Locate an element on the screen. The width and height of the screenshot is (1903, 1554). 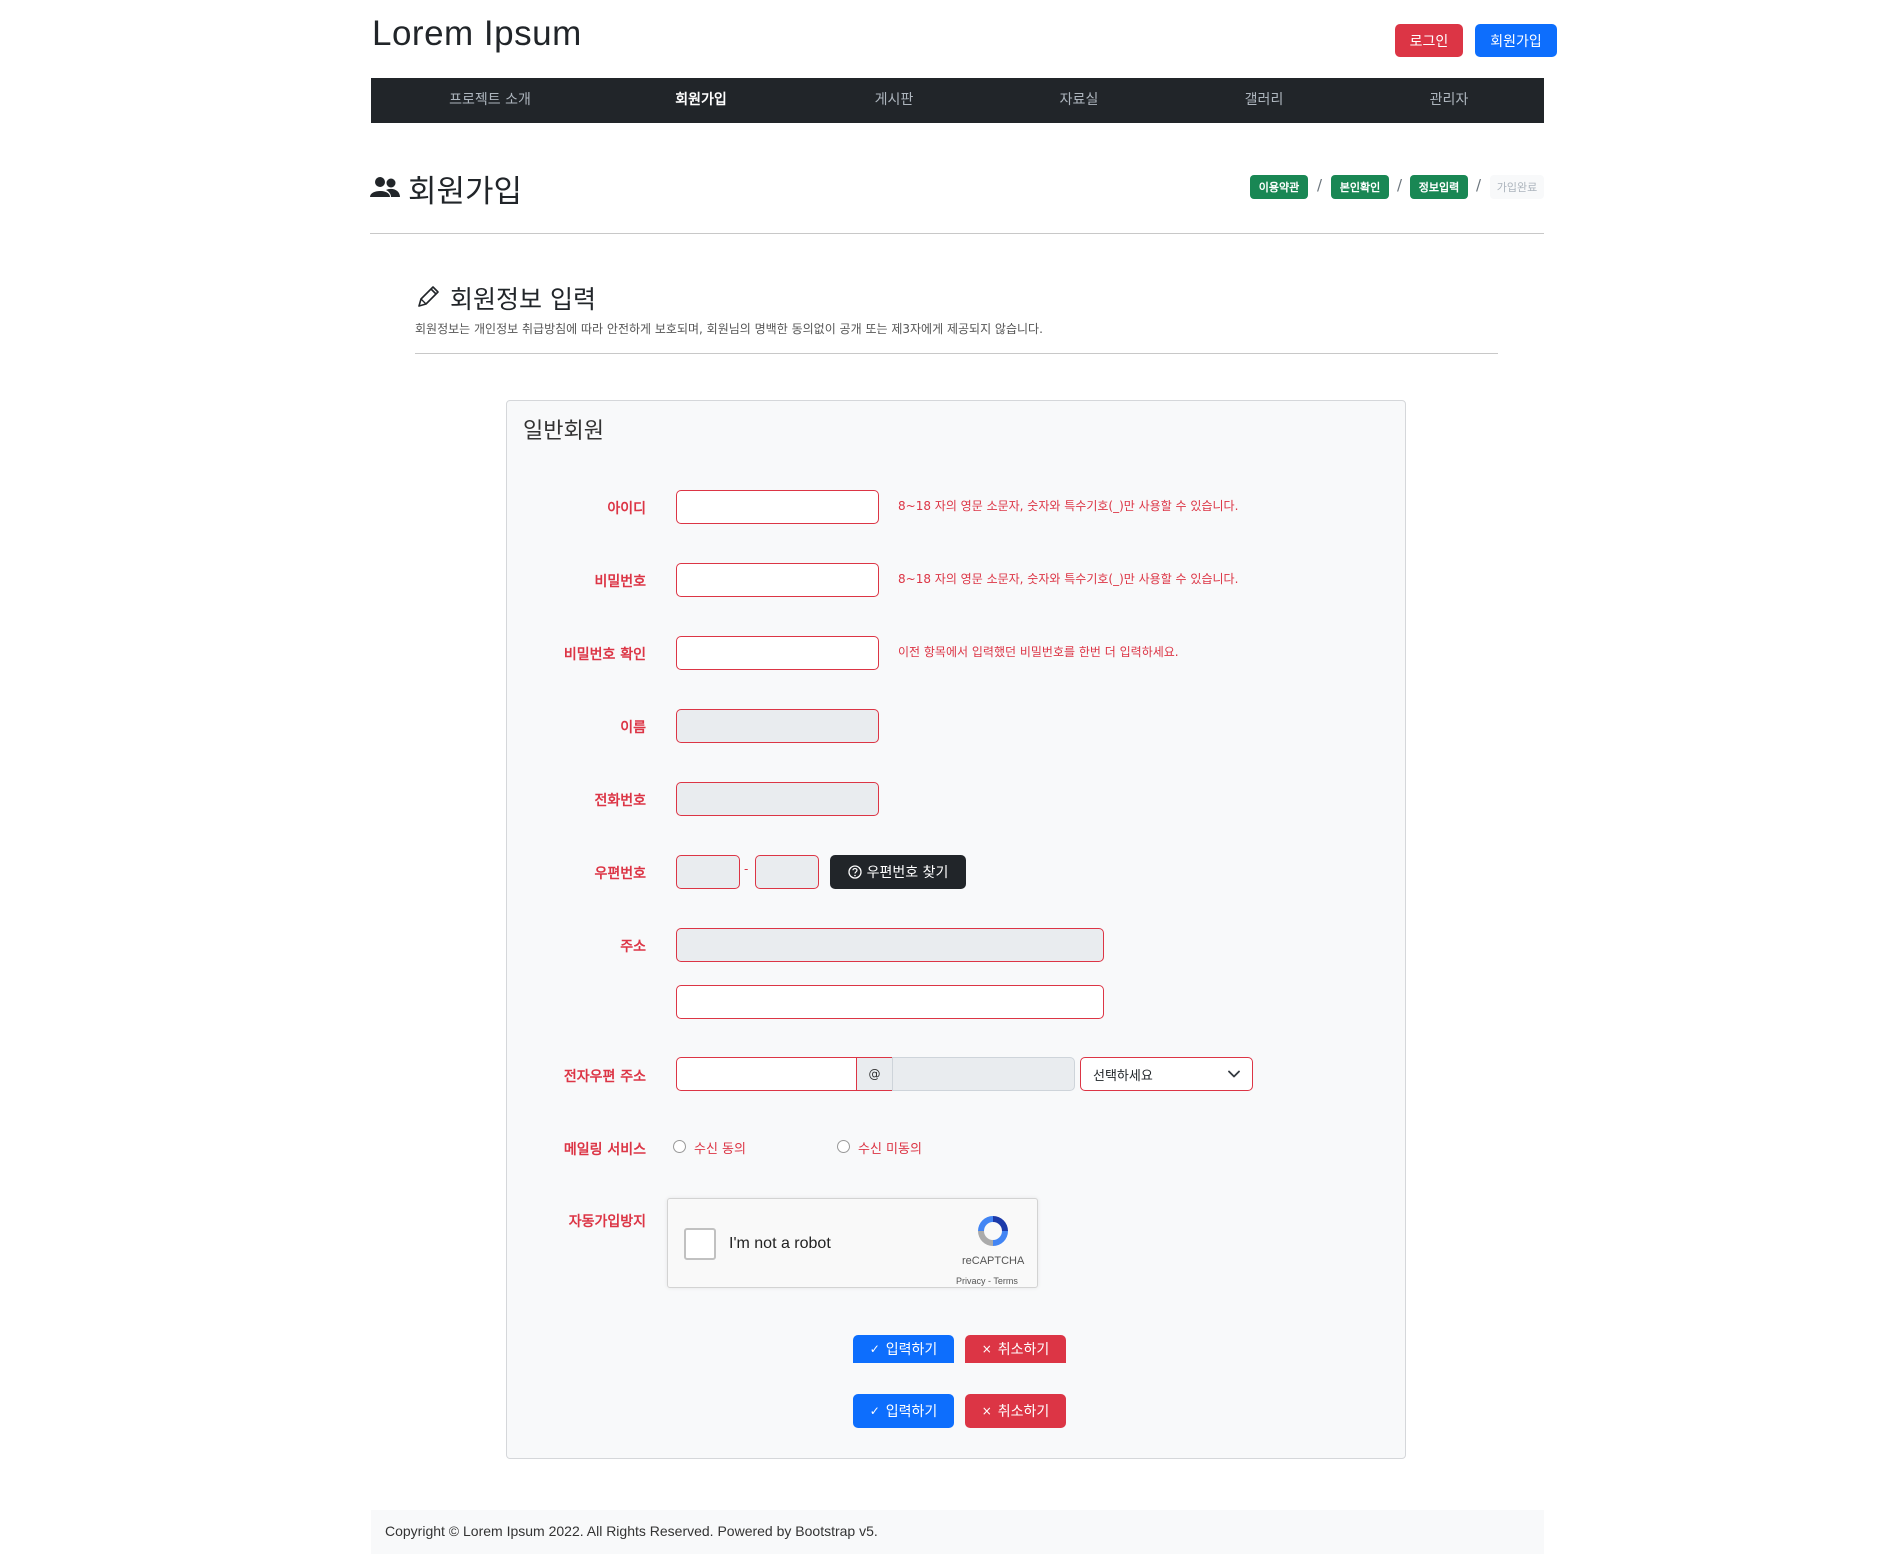
email-domain-input is located at coordinates (983, 1074).